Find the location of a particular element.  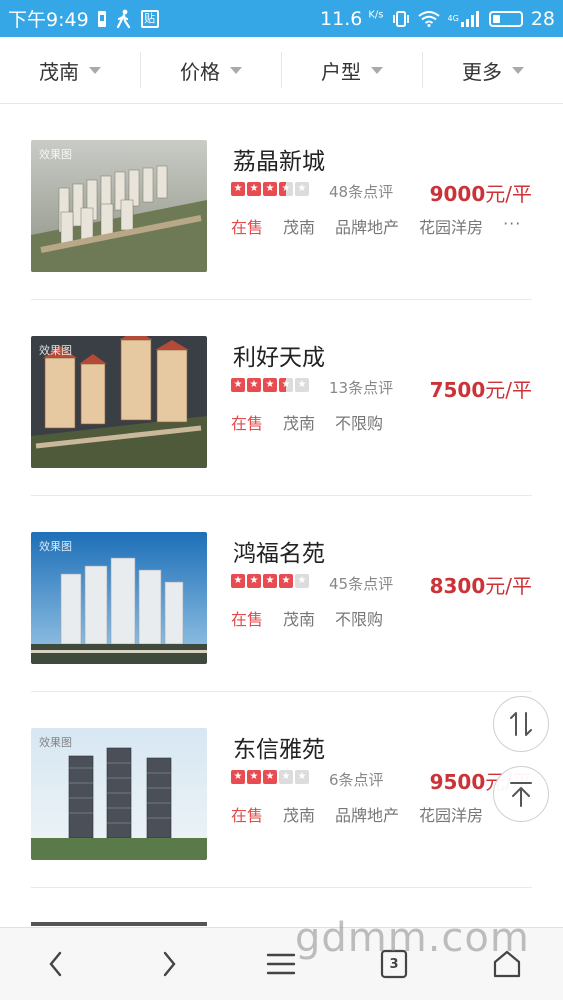

filter-district: 茂南 is located at coordinates (70, 70).